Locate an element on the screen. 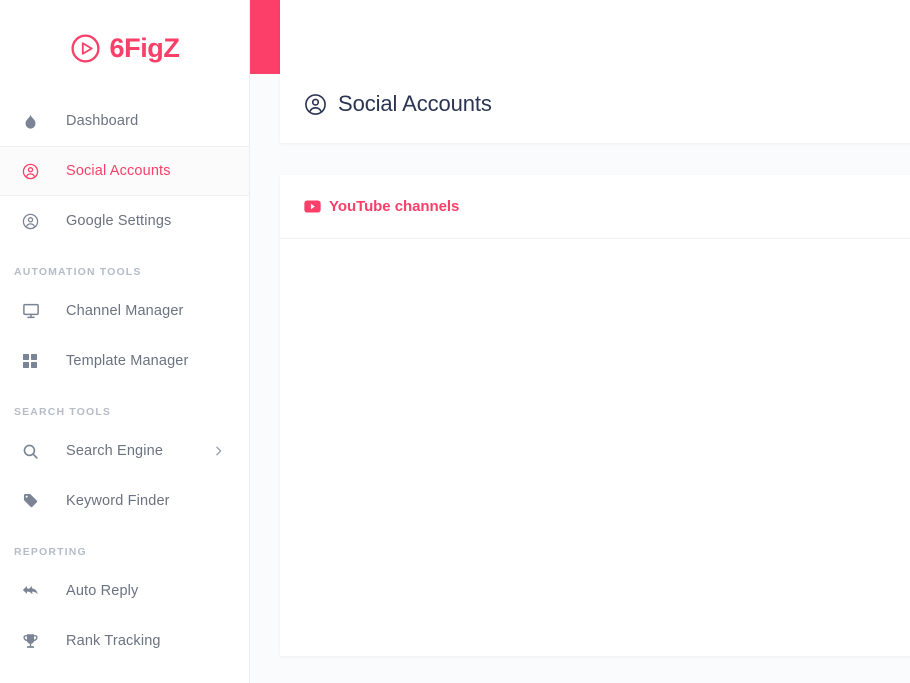 This screenshot has height=683, width=910. sidebar-section-search-tools: SEARCH TOOLS is located at coordinates (63, 412).